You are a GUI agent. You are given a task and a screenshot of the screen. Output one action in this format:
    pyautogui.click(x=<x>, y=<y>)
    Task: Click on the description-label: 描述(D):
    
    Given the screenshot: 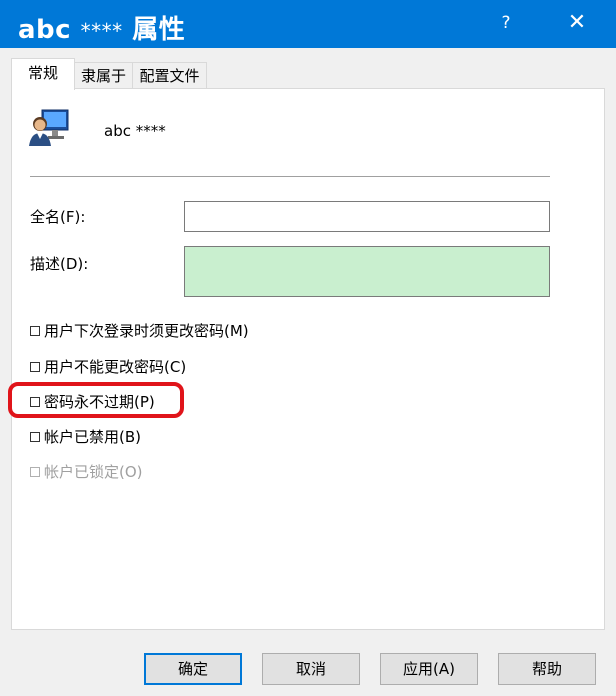 What is the action you would take?
    pyautogui.click(x=59, y=264)
    